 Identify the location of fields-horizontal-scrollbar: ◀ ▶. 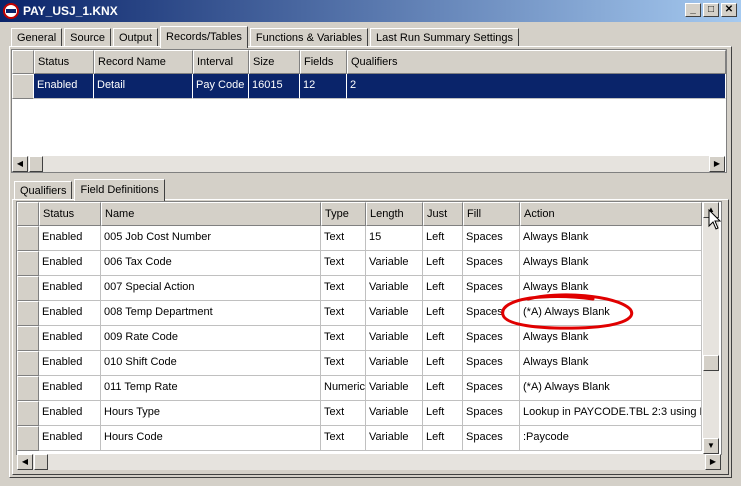
(369, 462).